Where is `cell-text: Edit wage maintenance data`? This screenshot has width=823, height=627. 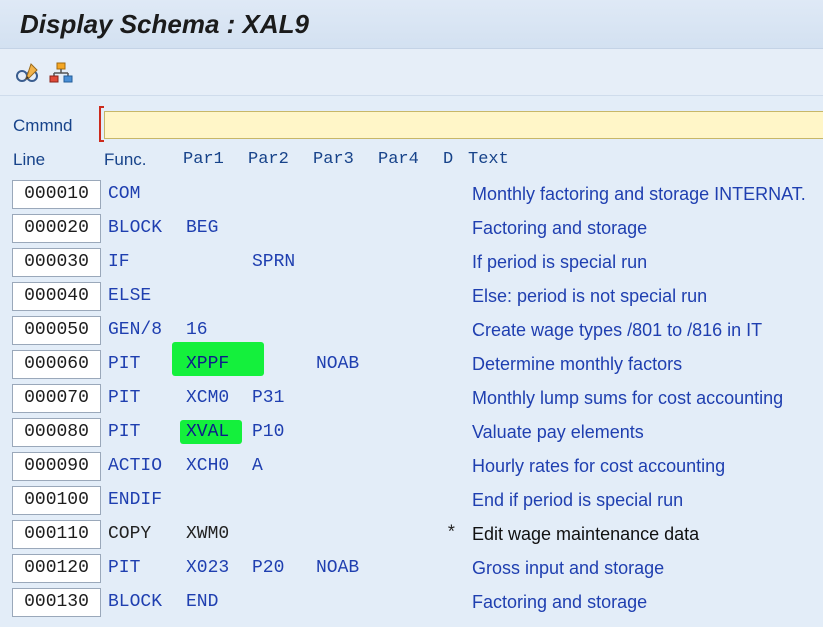 cell-text: Edit wage maintenance data is located at coordinates (586, 534).